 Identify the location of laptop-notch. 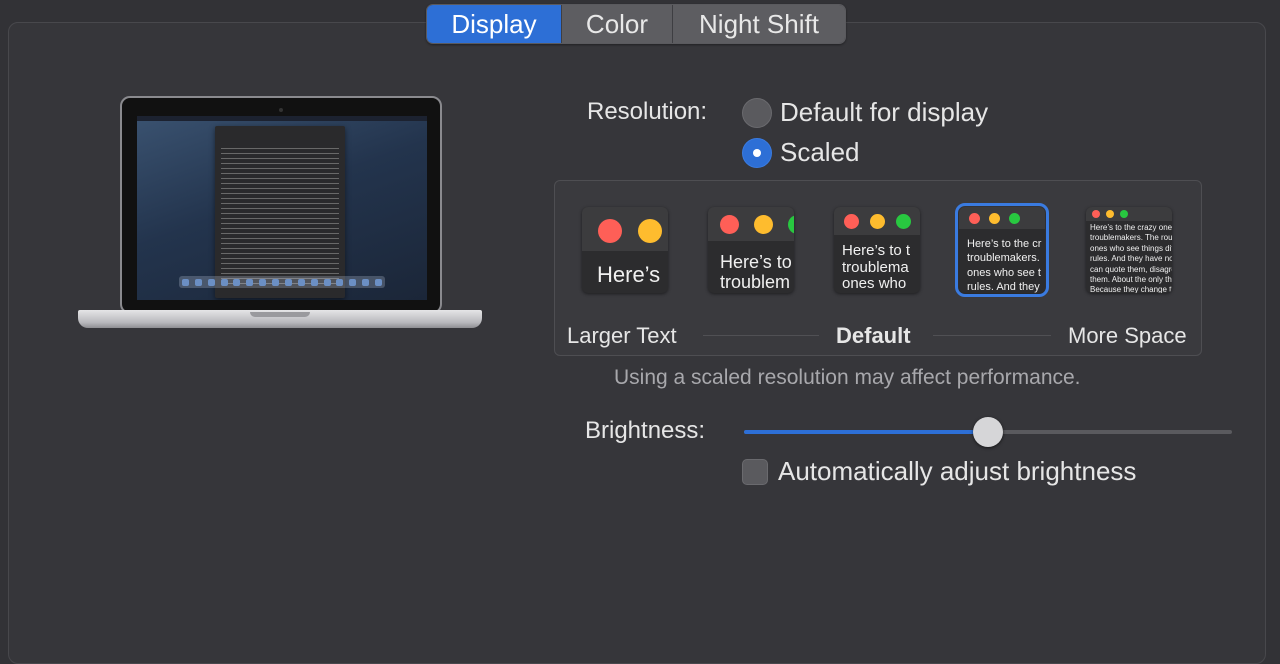
(280, 314).